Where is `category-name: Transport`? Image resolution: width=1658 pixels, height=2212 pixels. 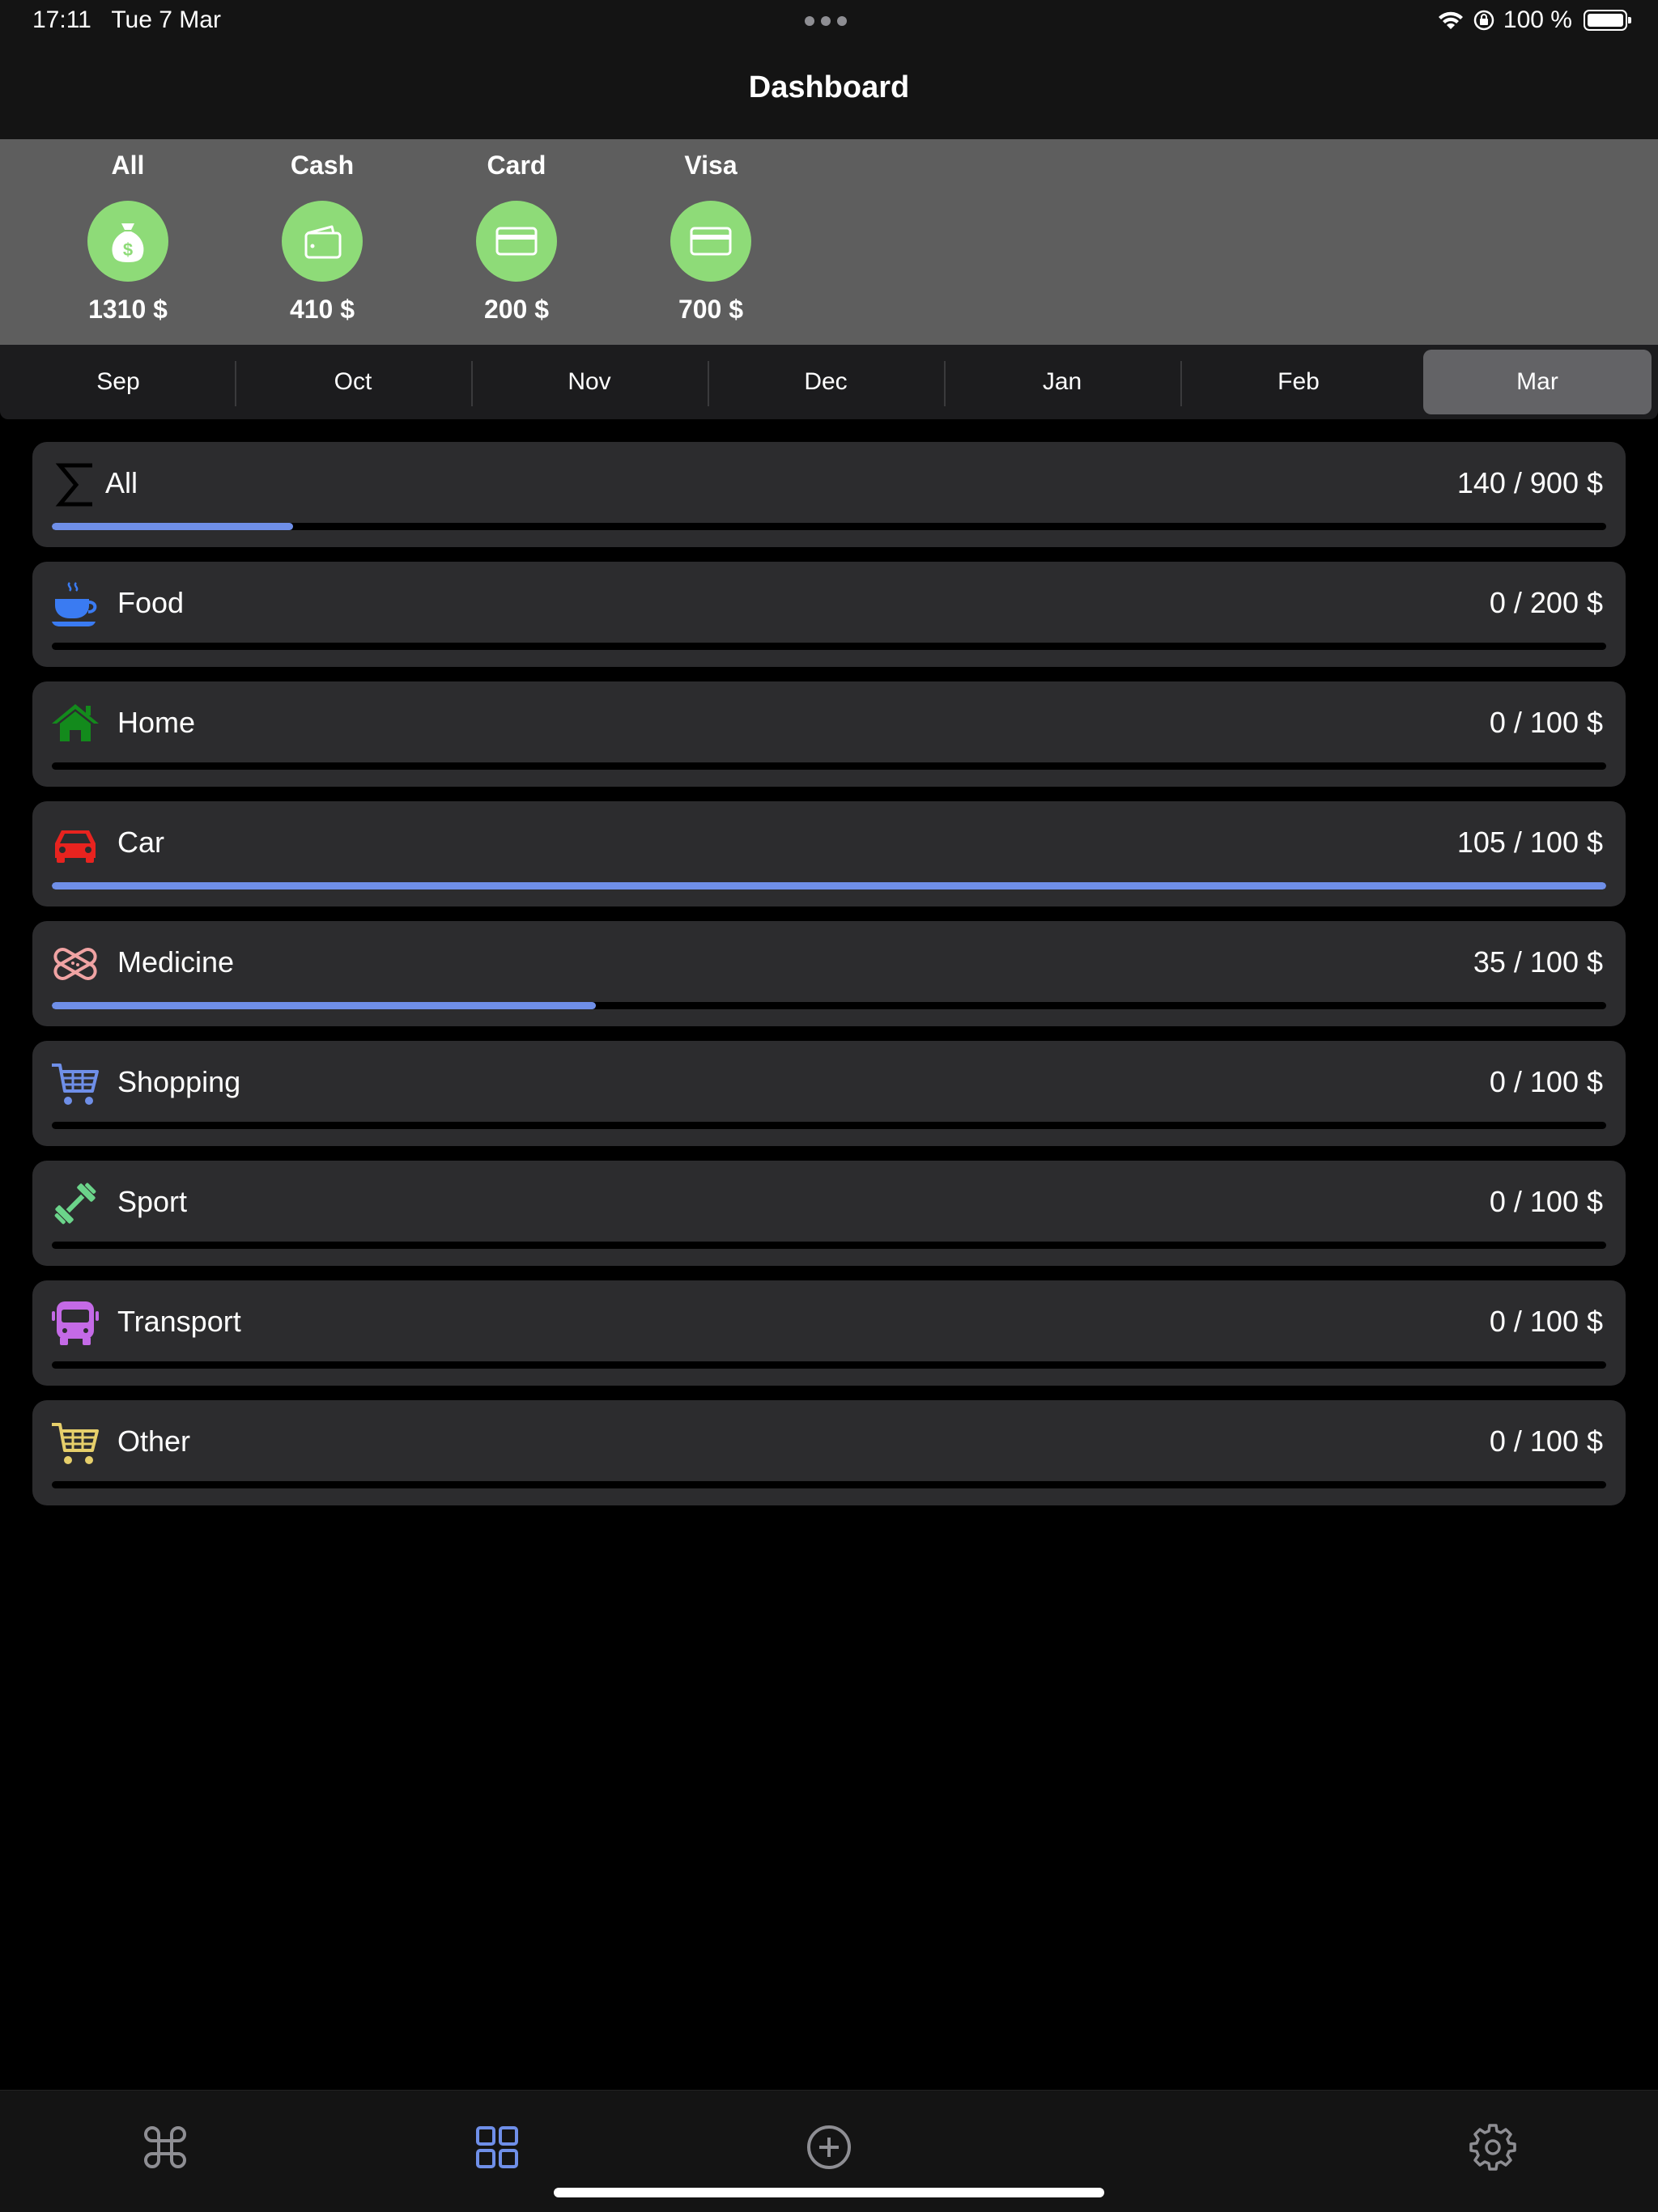 category-name: Transport is located at coordinates (179, 1321).